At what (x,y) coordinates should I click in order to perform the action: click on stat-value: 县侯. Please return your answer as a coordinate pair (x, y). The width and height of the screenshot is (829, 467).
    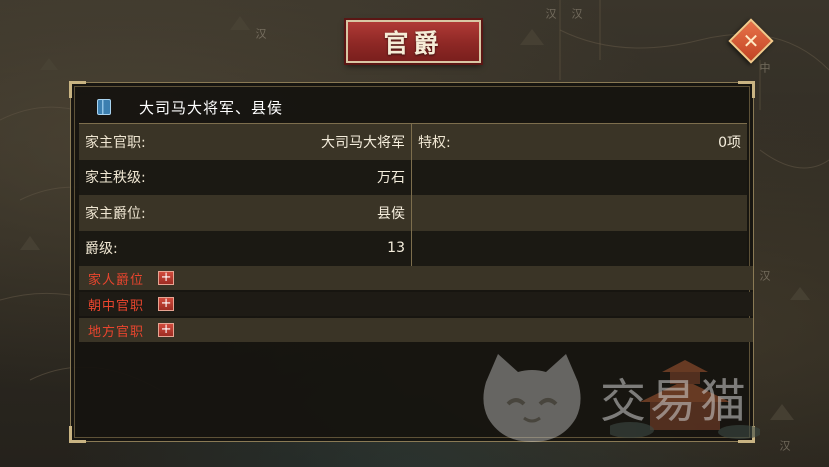
    Looking at the image, I should click on (391, 213).